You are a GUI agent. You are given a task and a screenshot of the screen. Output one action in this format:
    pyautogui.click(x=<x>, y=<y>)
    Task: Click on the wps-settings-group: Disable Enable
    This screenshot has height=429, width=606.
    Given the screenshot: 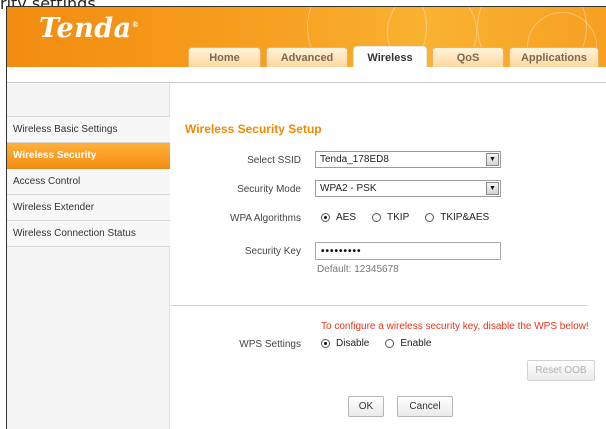 What is the action you would take?
    pyautogui.click(x=384, y=343)
    